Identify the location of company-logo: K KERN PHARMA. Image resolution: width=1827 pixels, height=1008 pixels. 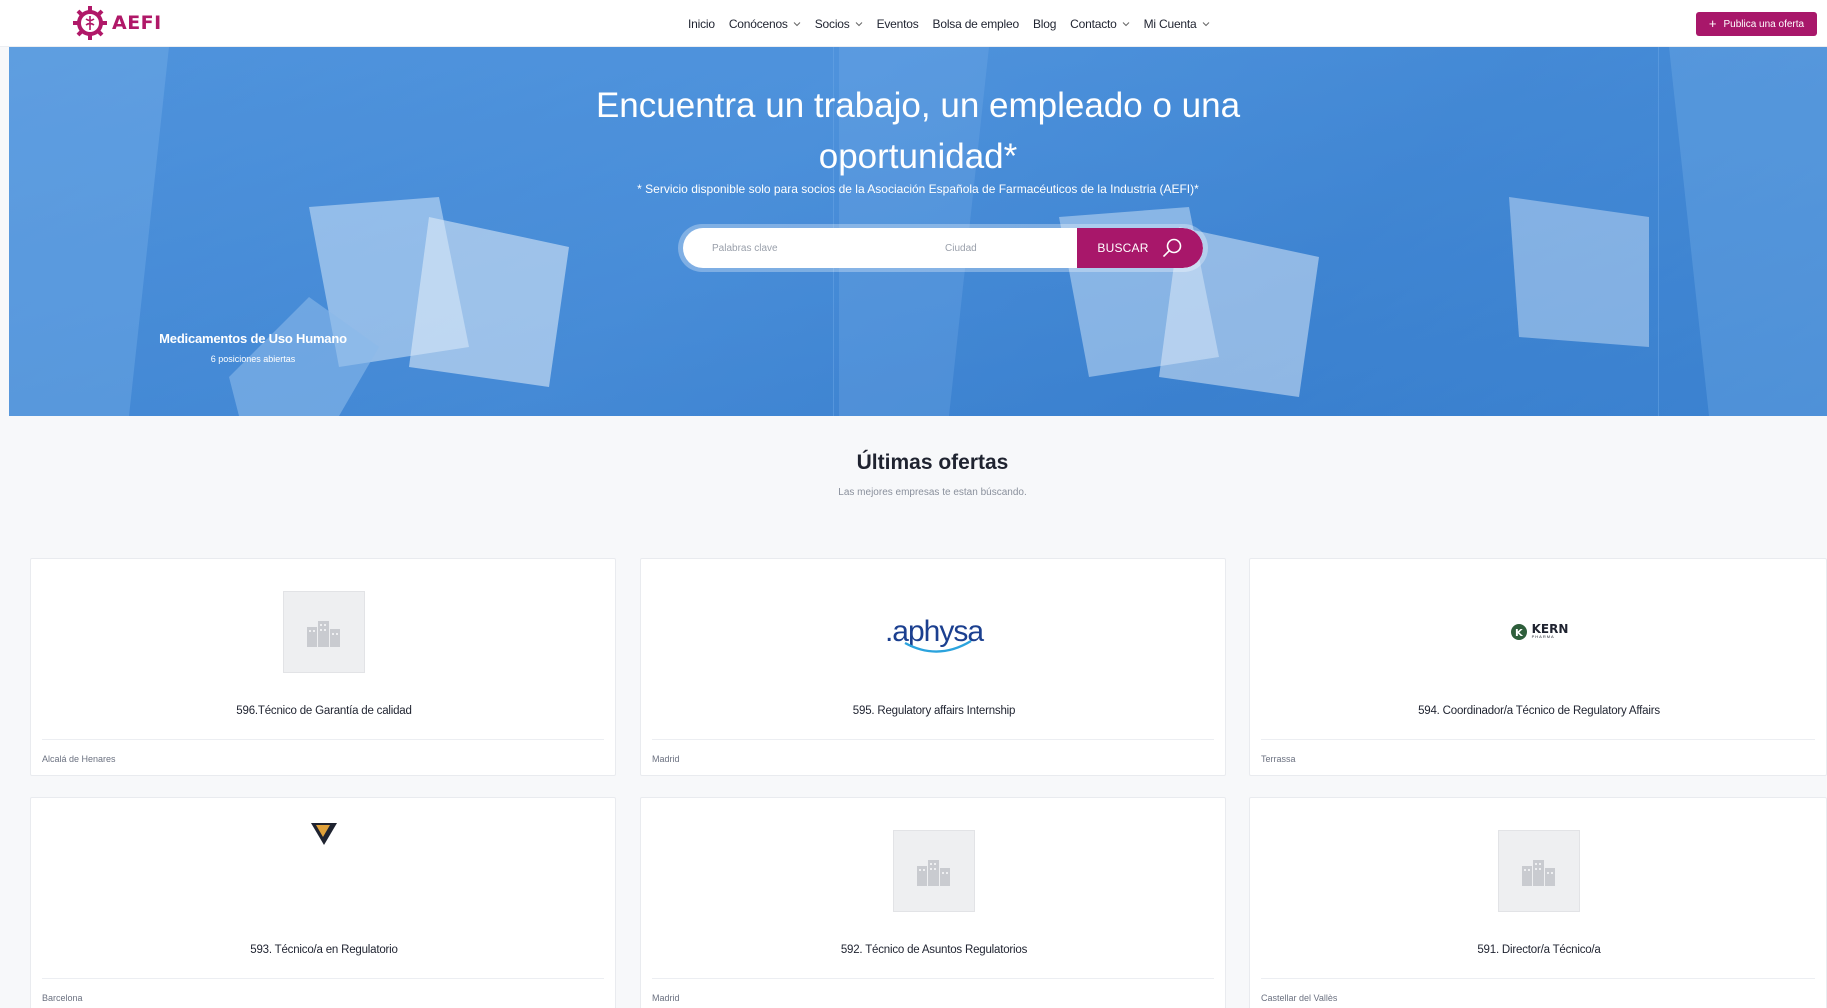
(1538, 632).